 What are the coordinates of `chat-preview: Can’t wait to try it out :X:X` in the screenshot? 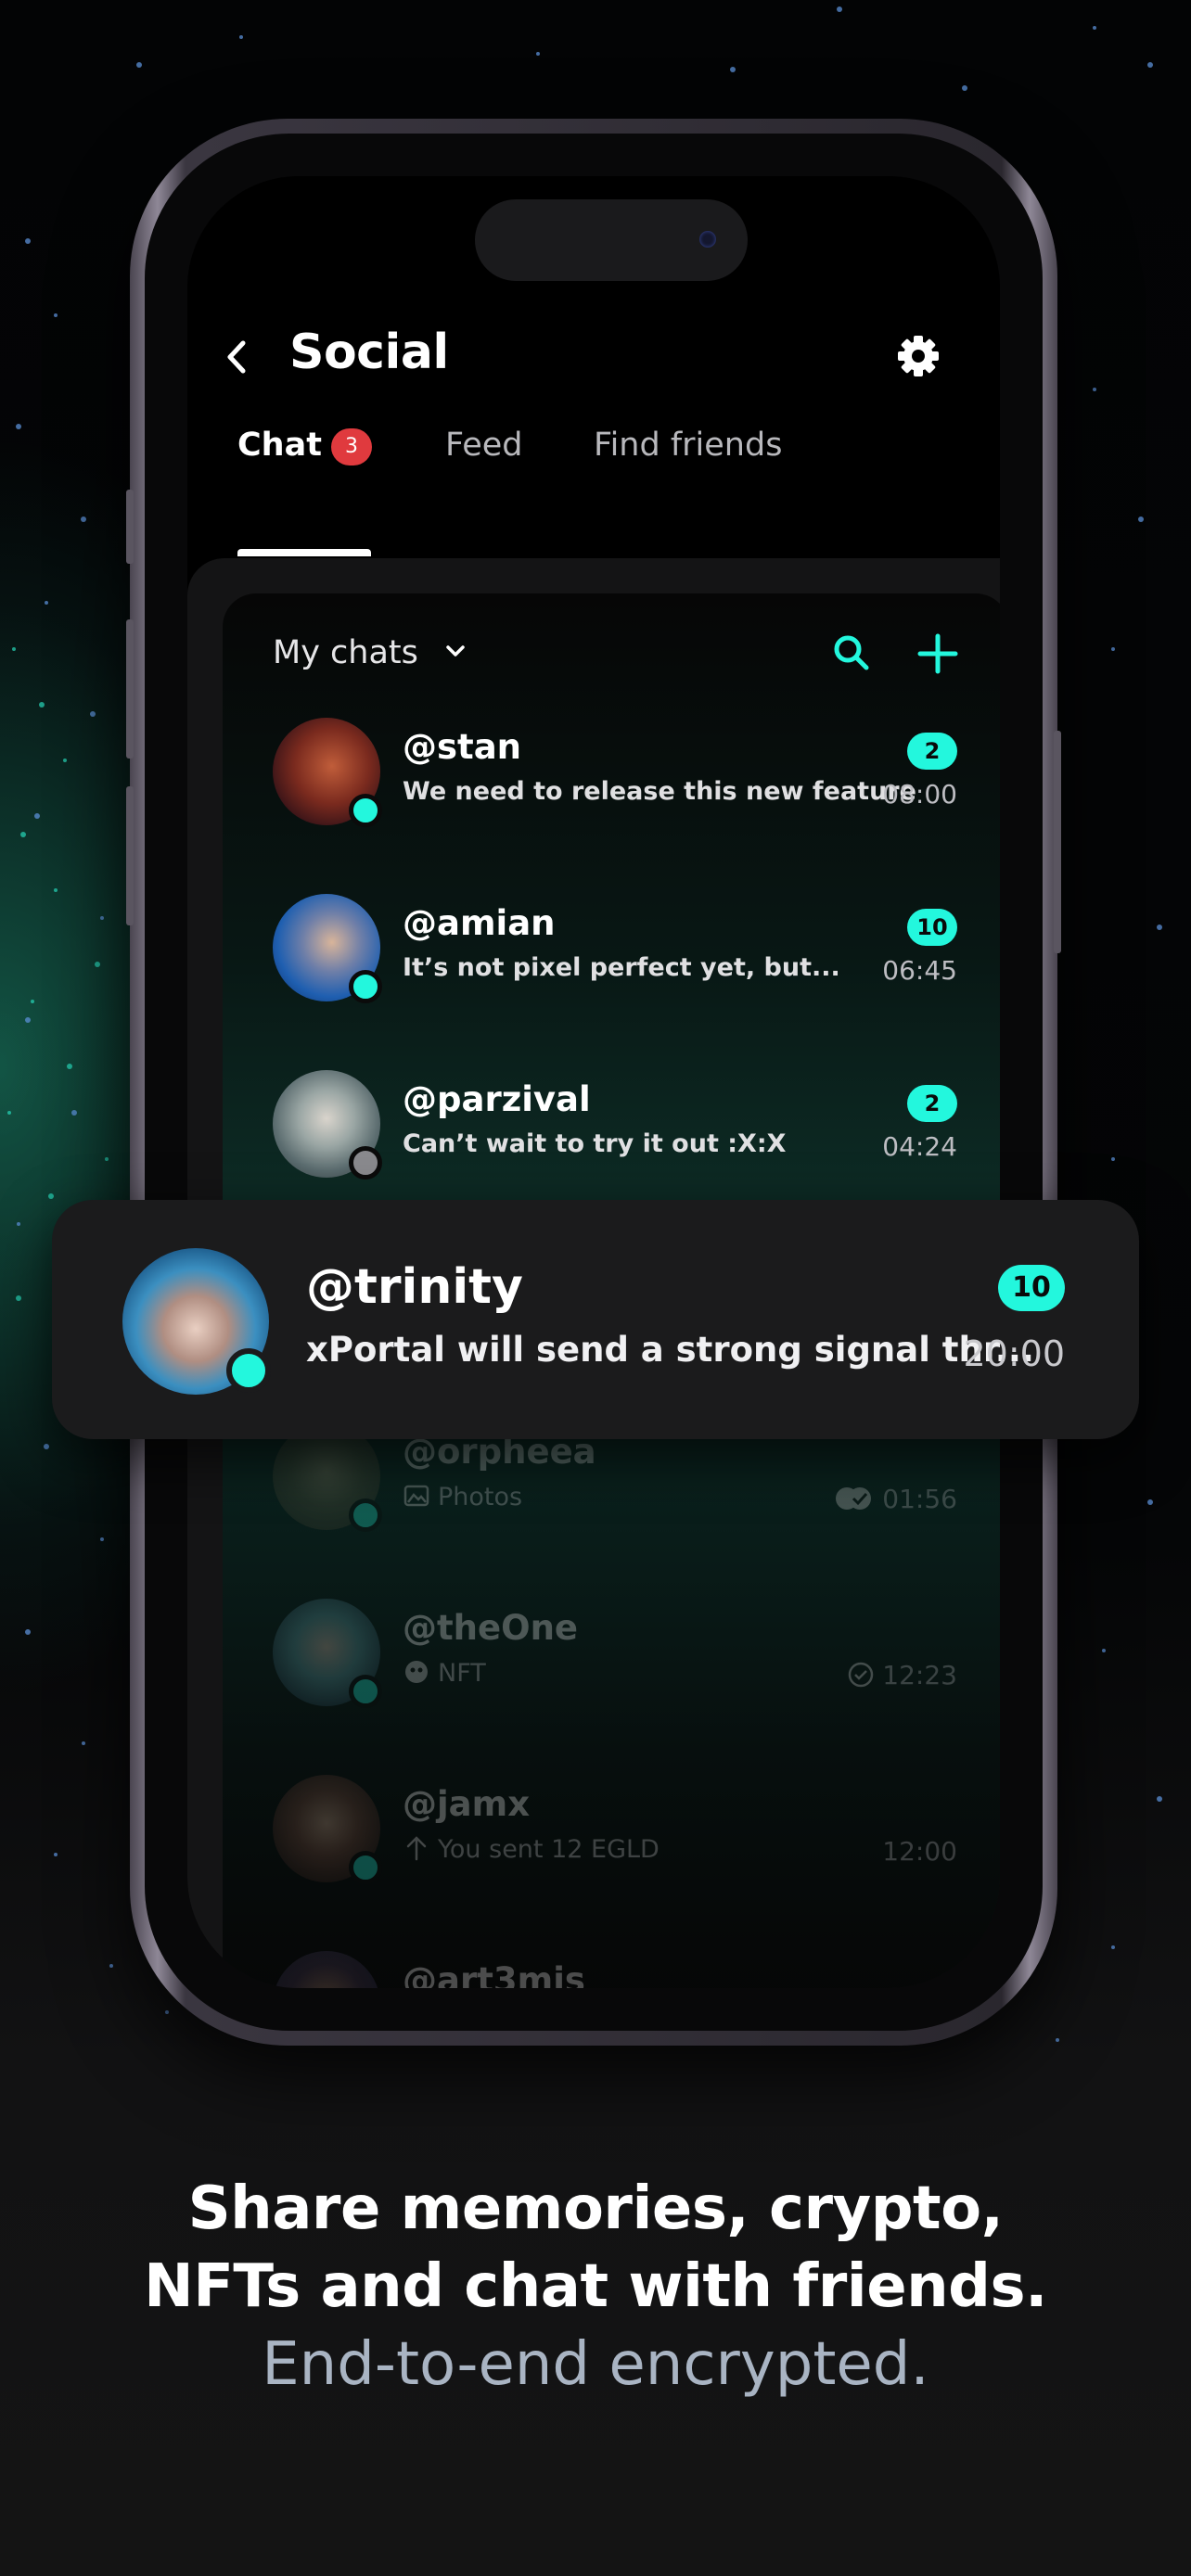 It's located at (595, 1143).